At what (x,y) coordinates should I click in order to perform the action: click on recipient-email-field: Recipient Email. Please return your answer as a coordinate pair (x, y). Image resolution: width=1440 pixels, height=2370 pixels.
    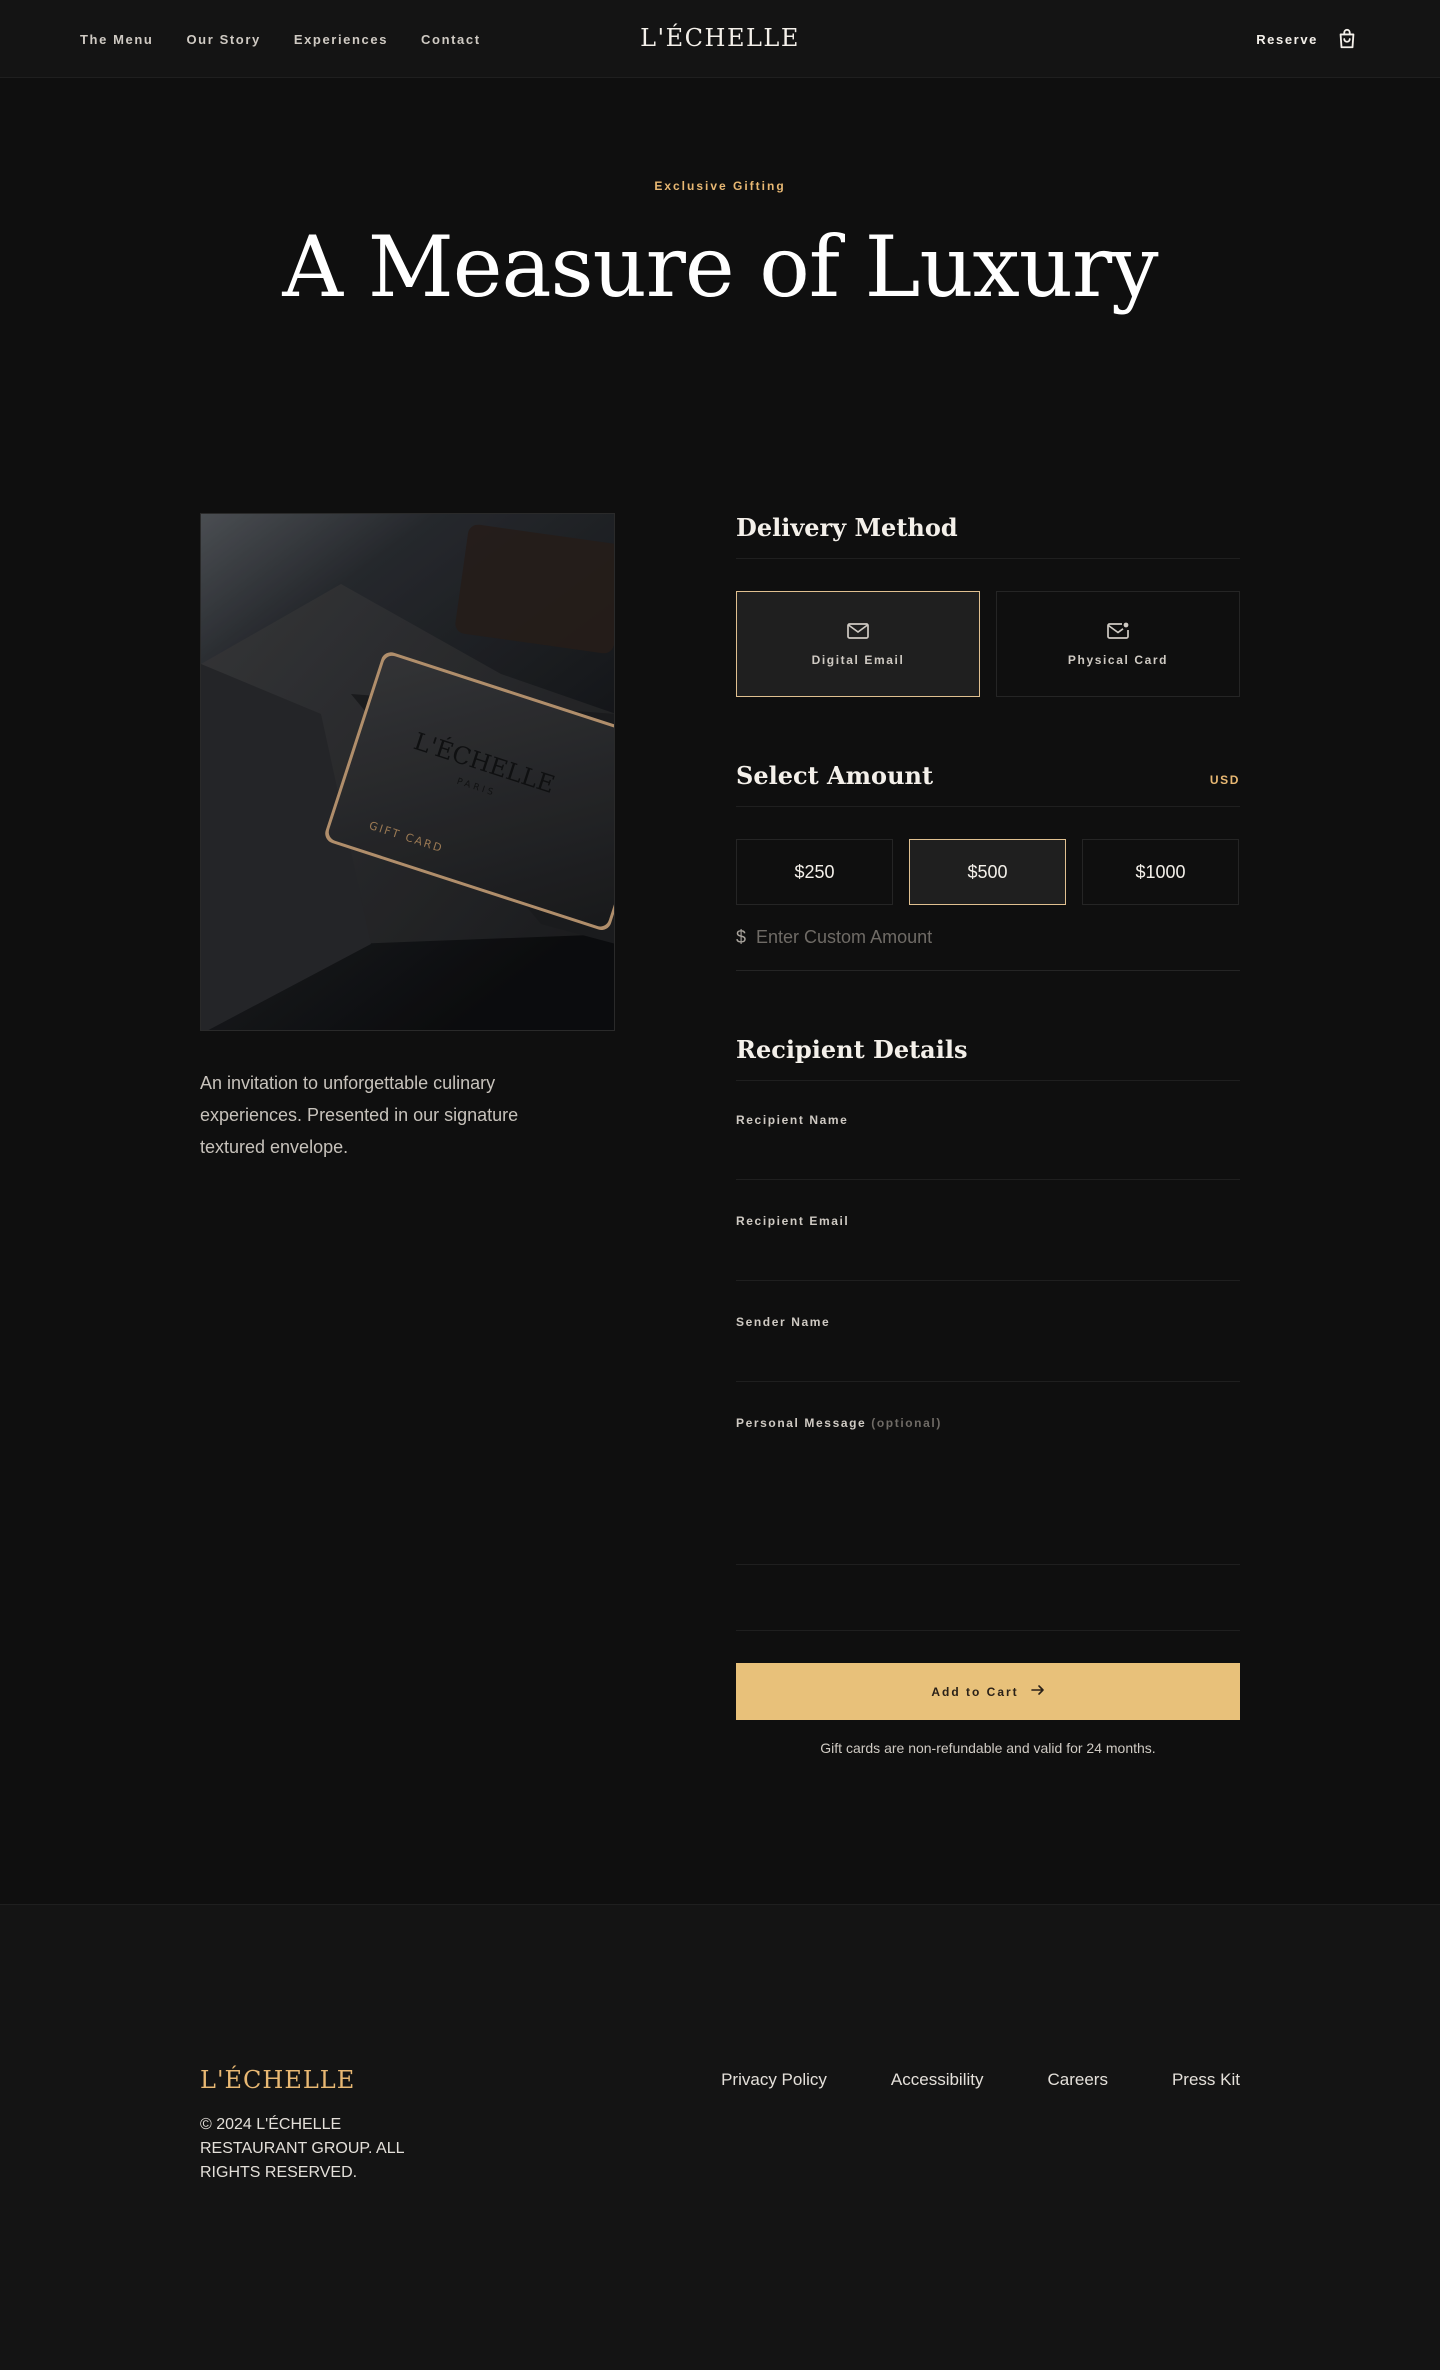
    Looking at the image, I should click on (988, 1230).